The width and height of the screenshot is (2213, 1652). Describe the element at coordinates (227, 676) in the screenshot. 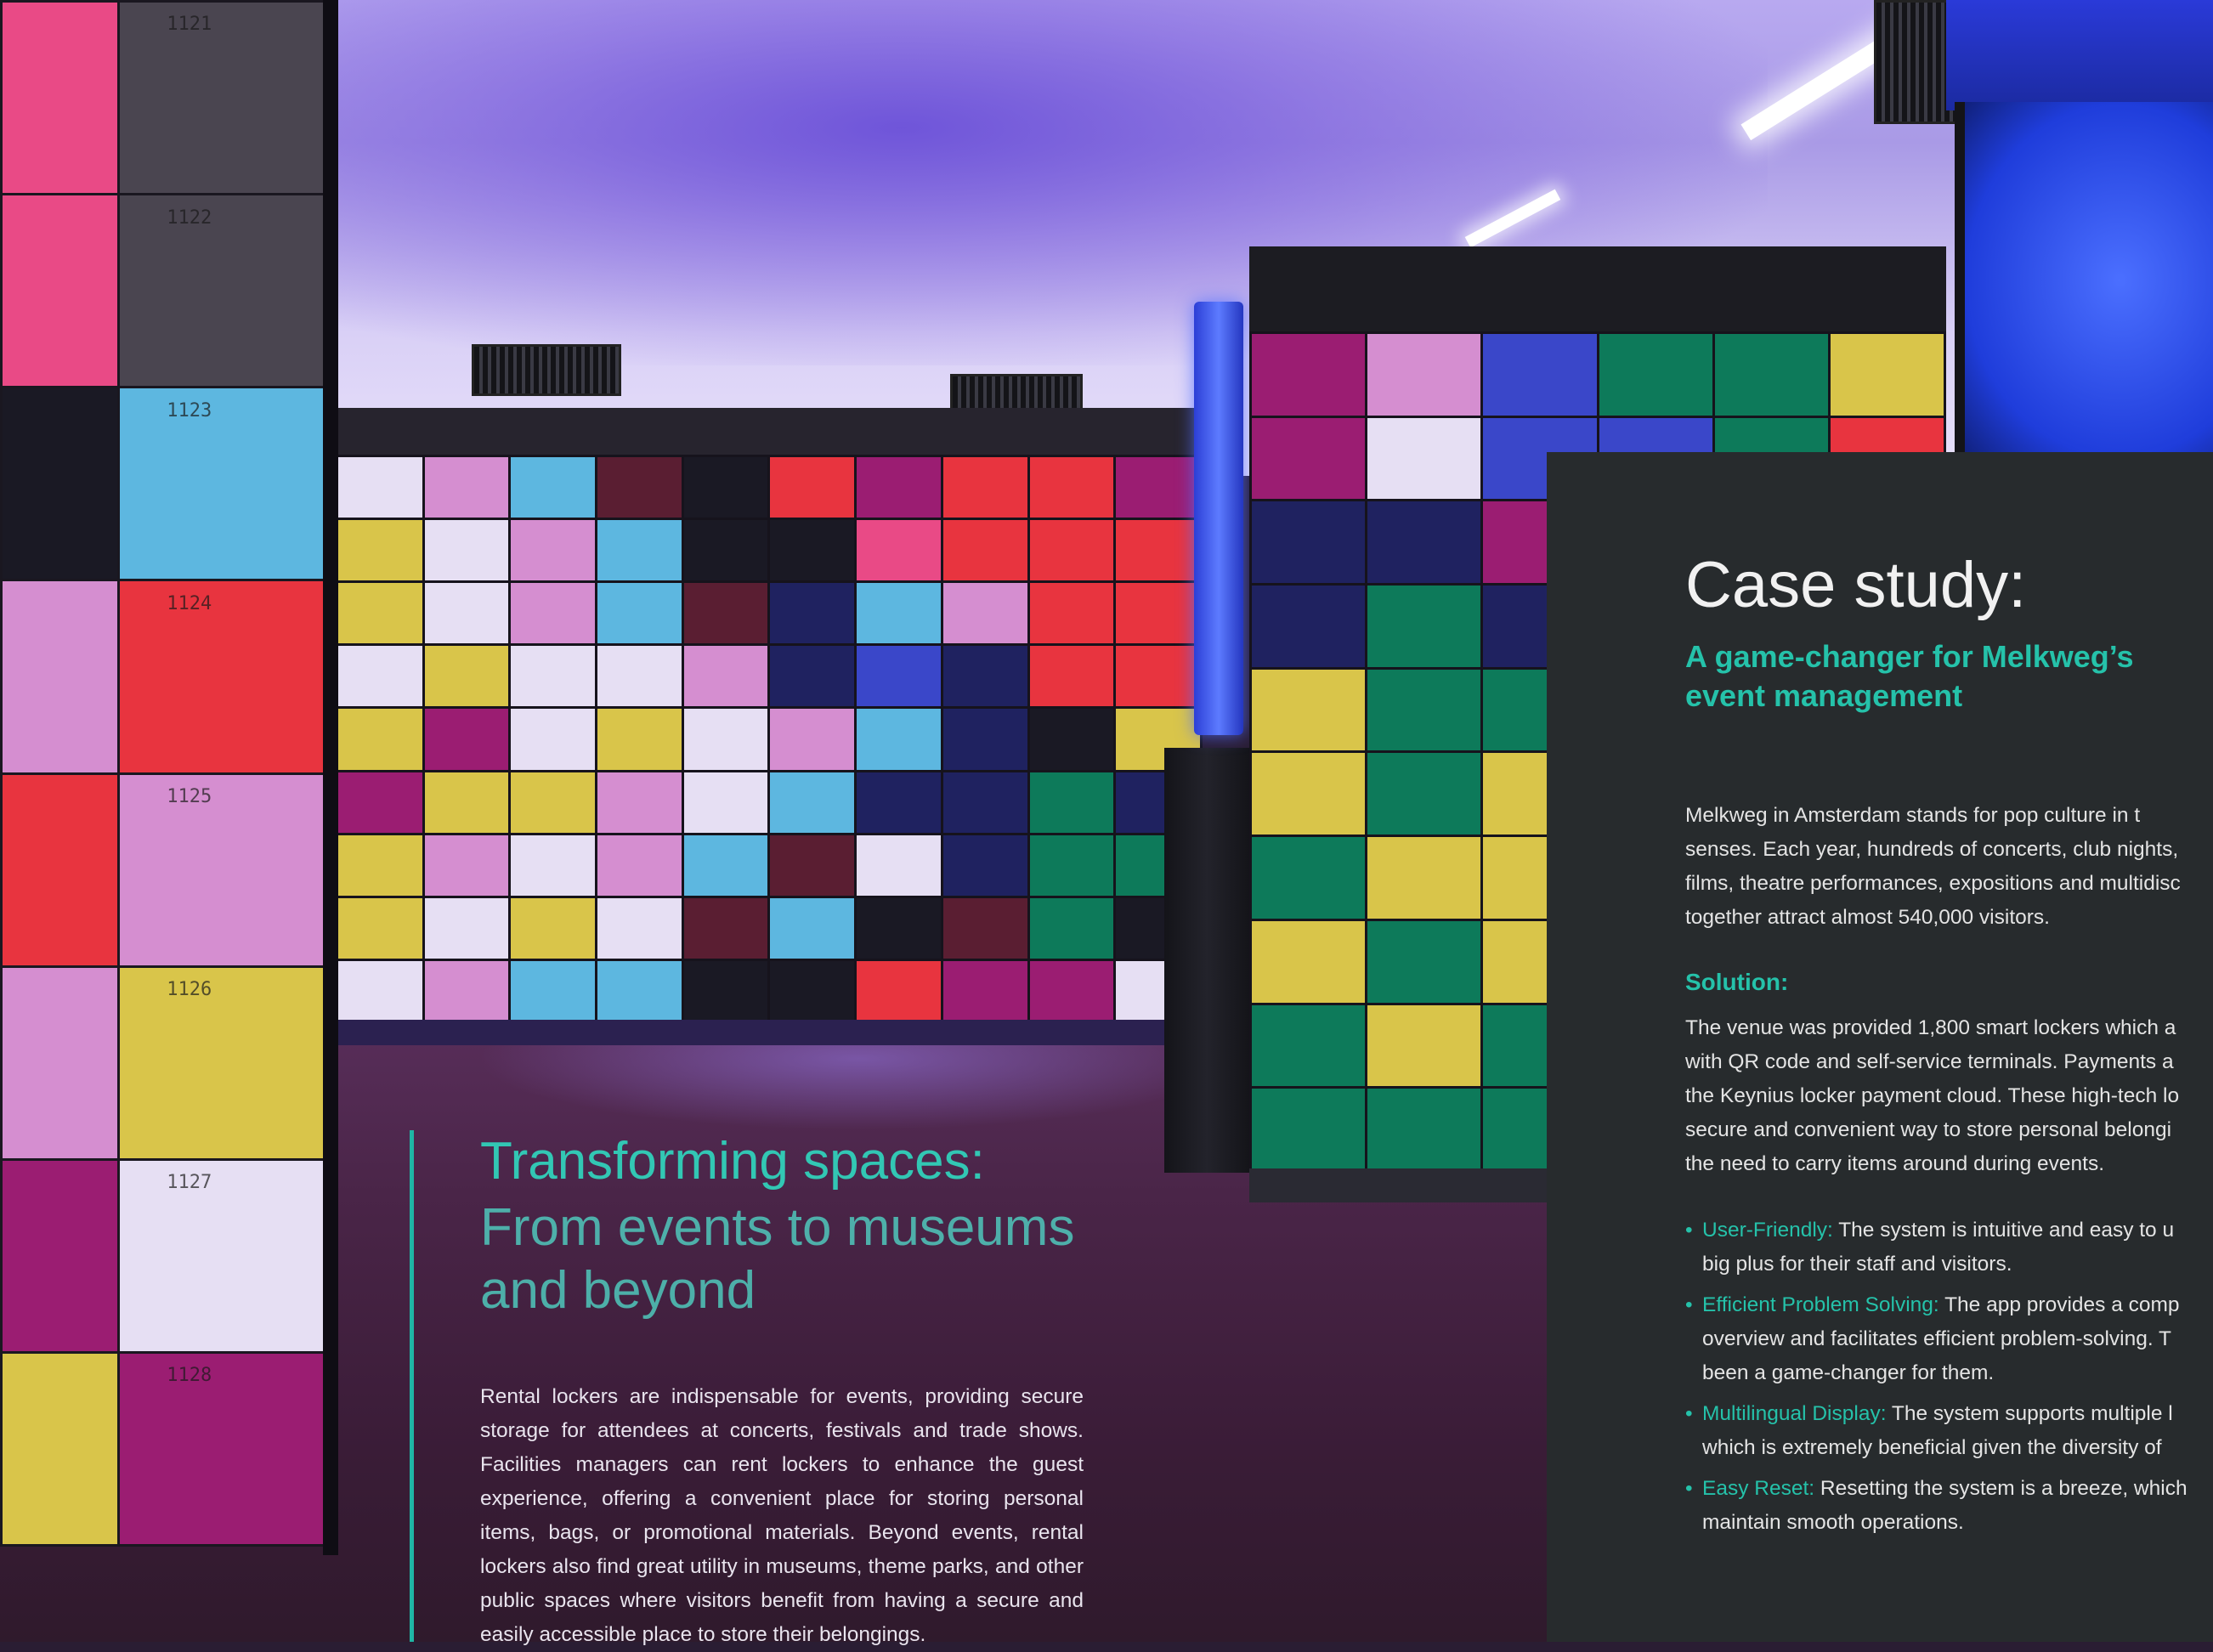

I see `locker-door: 1124` at that location.